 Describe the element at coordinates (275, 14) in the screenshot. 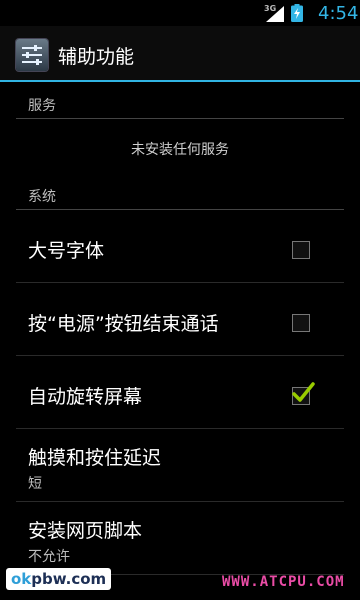

I see `signal-icon` at that location.